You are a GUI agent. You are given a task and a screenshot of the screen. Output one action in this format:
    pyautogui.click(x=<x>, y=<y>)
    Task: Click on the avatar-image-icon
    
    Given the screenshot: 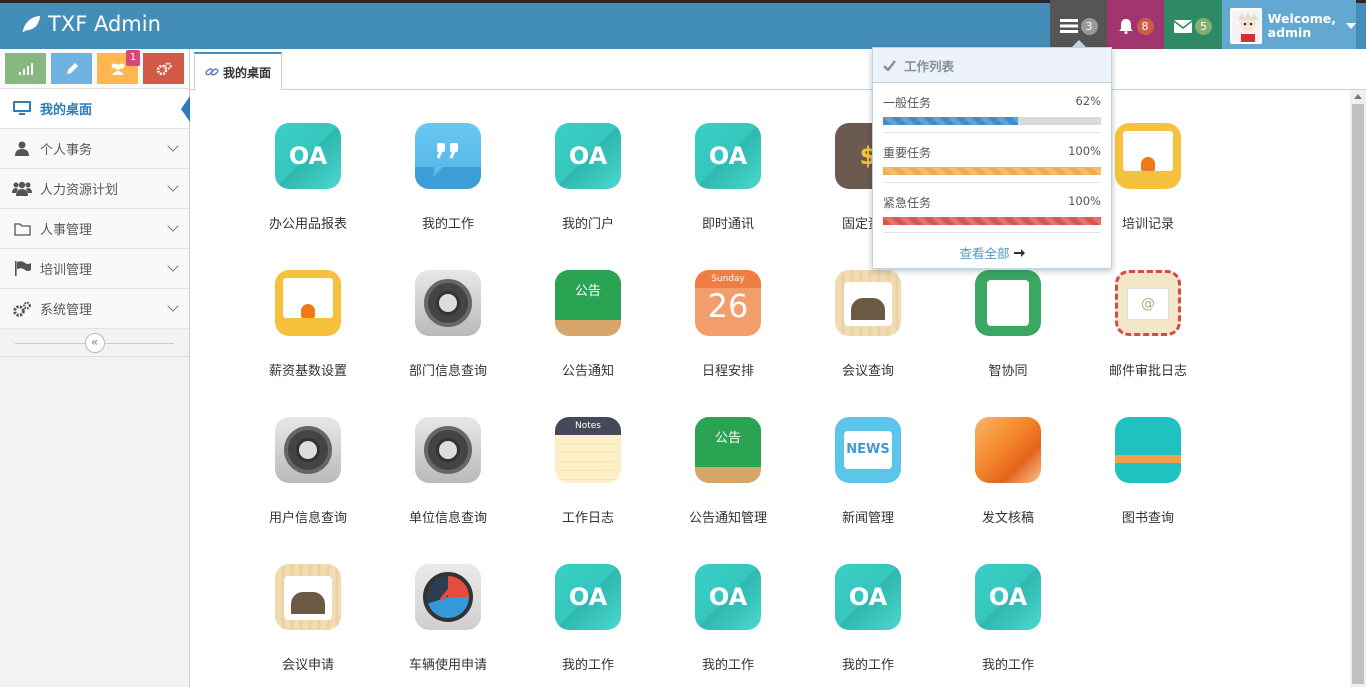 What is the action you would take?
    pyautogui.click(x=1246, y=26)
    